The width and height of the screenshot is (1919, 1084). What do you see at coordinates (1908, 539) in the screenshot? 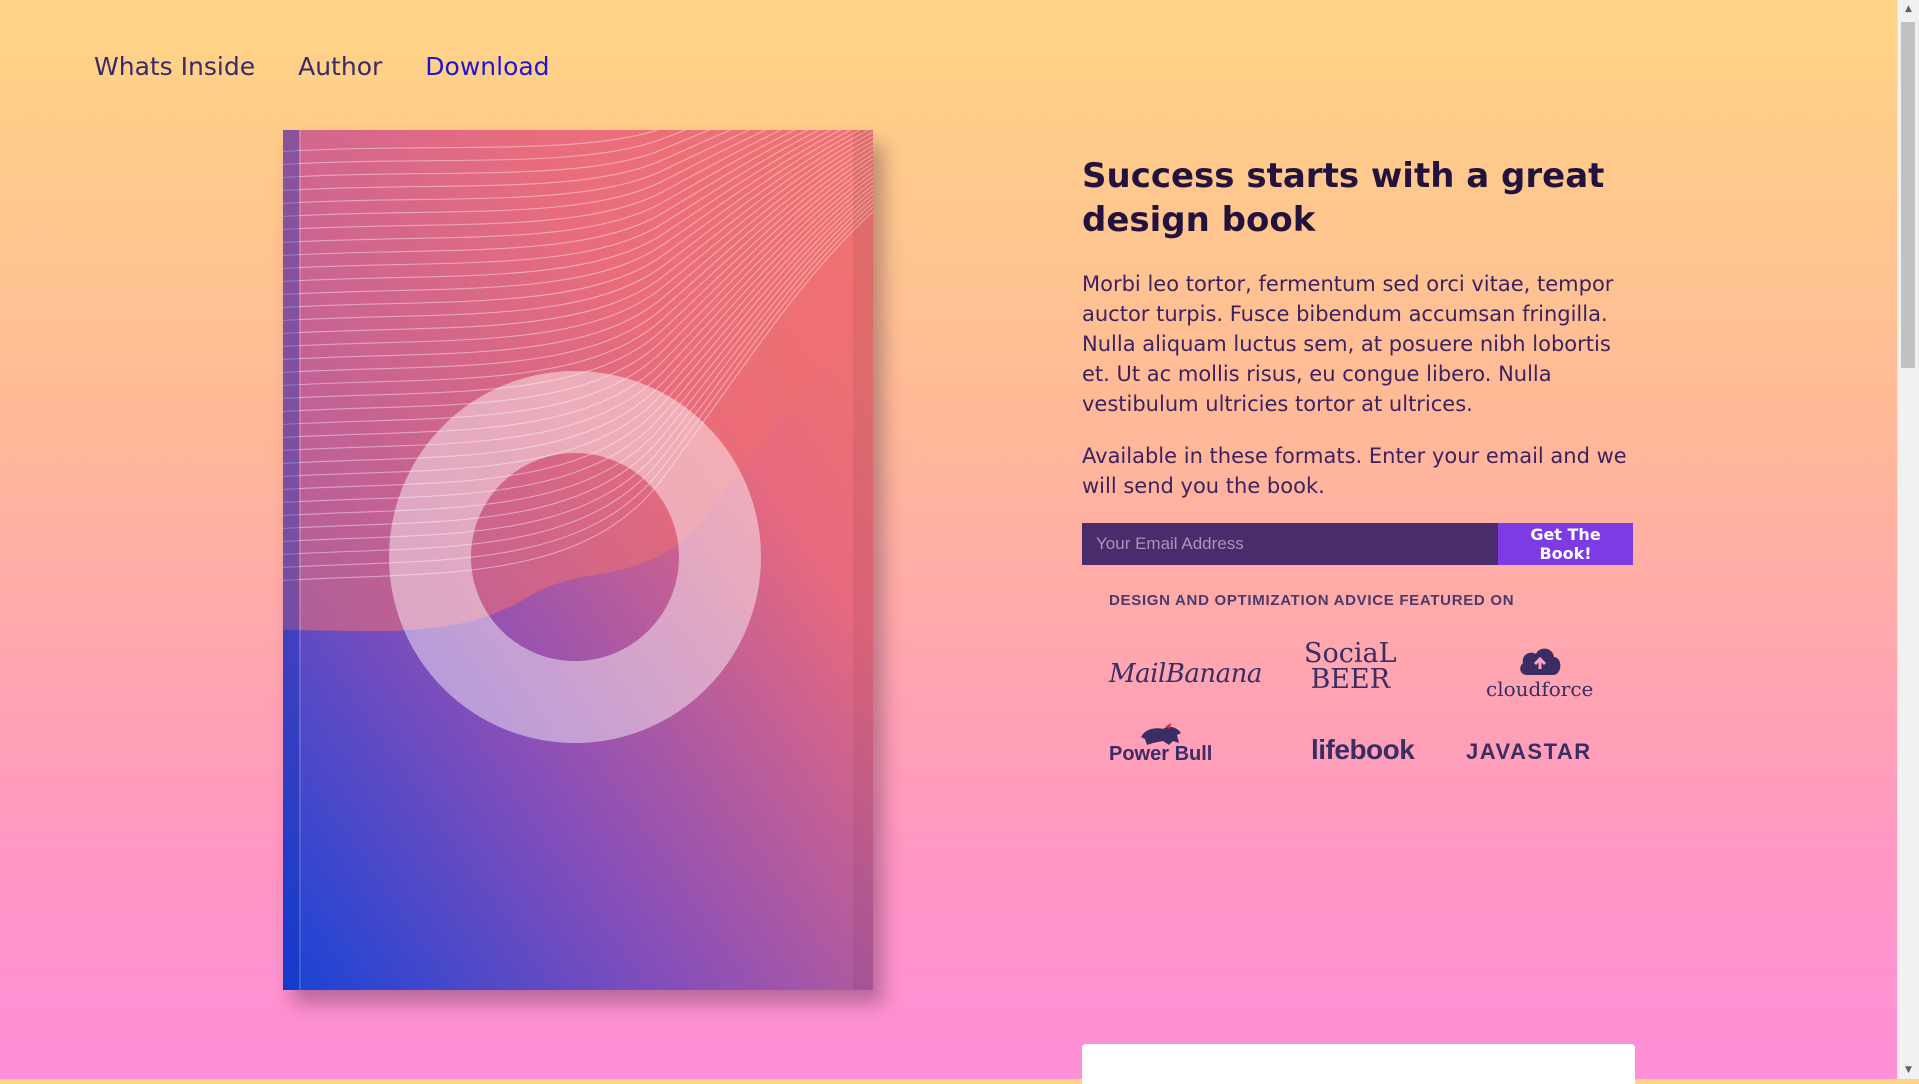
I see `vertical-scrollbar: ▲ ▼` at bounding box center [1908, 539].